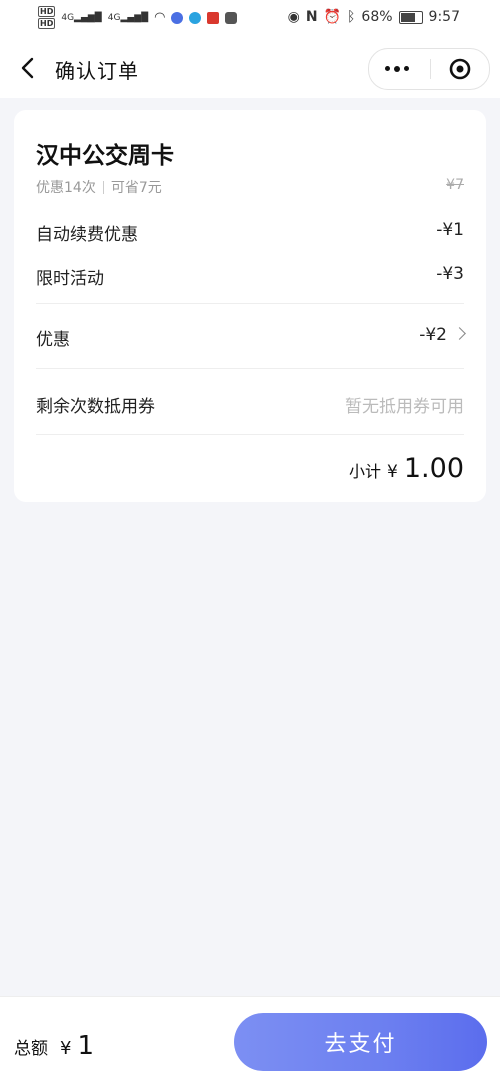 This screenshot has width=500, height=1084. Describe the element at coordinates (455, 185) in the screenshot. I see `original-price: ¥7` at that location.